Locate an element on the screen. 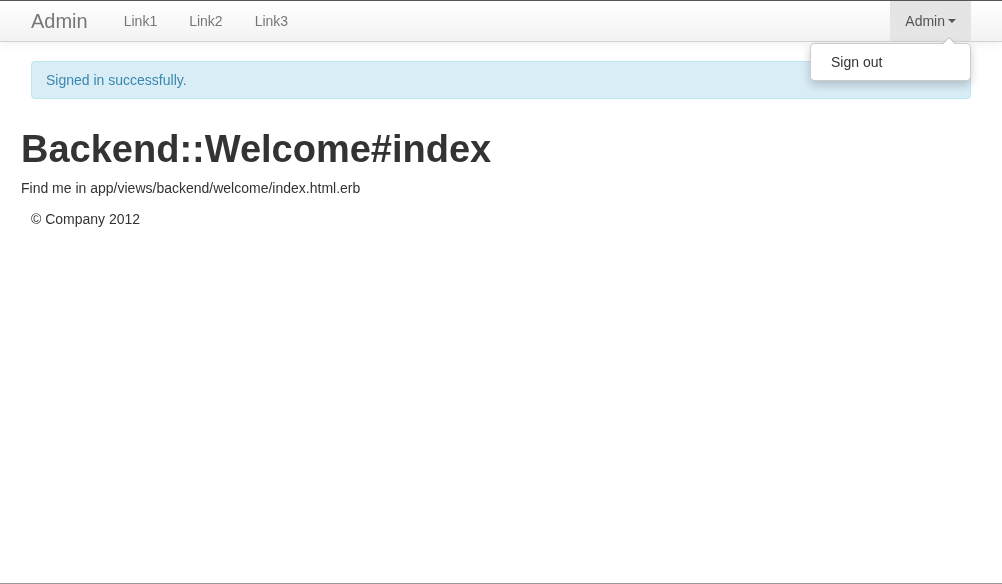 This screenshot has width=1002, height=584. caret-icon is located at coordinates (952, 21).